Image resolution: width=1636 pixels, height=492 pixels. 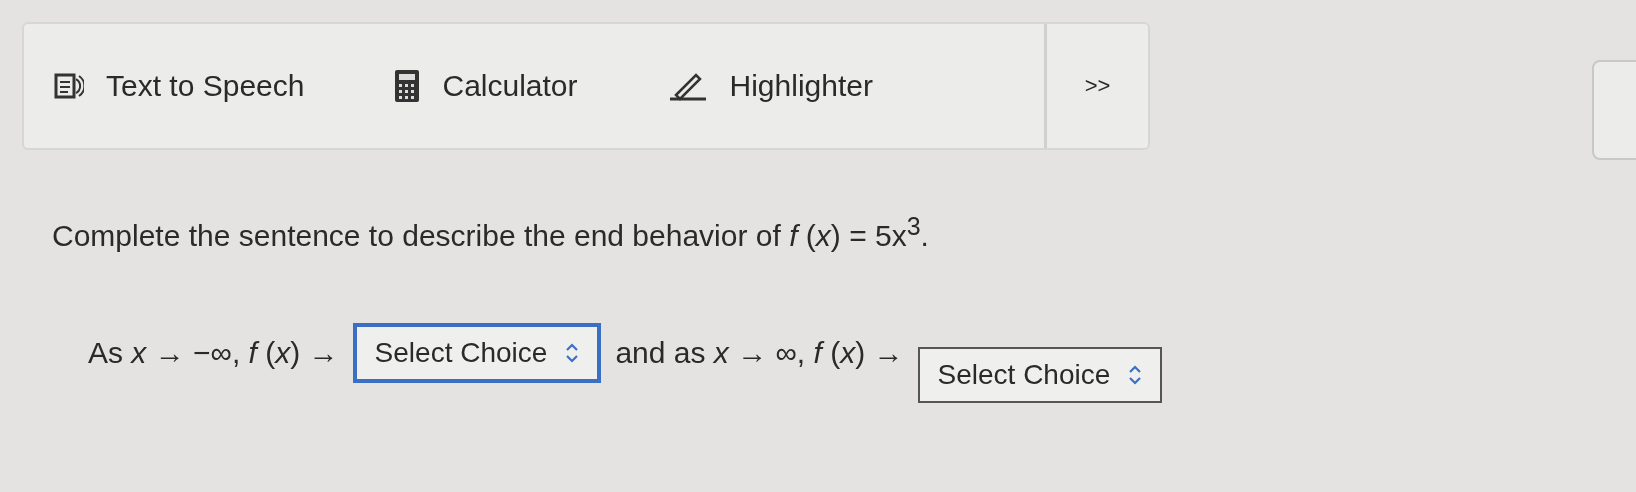 I want to click on sentence-text: and as x → ∞, f (x) →, so click(x=759, y=353).